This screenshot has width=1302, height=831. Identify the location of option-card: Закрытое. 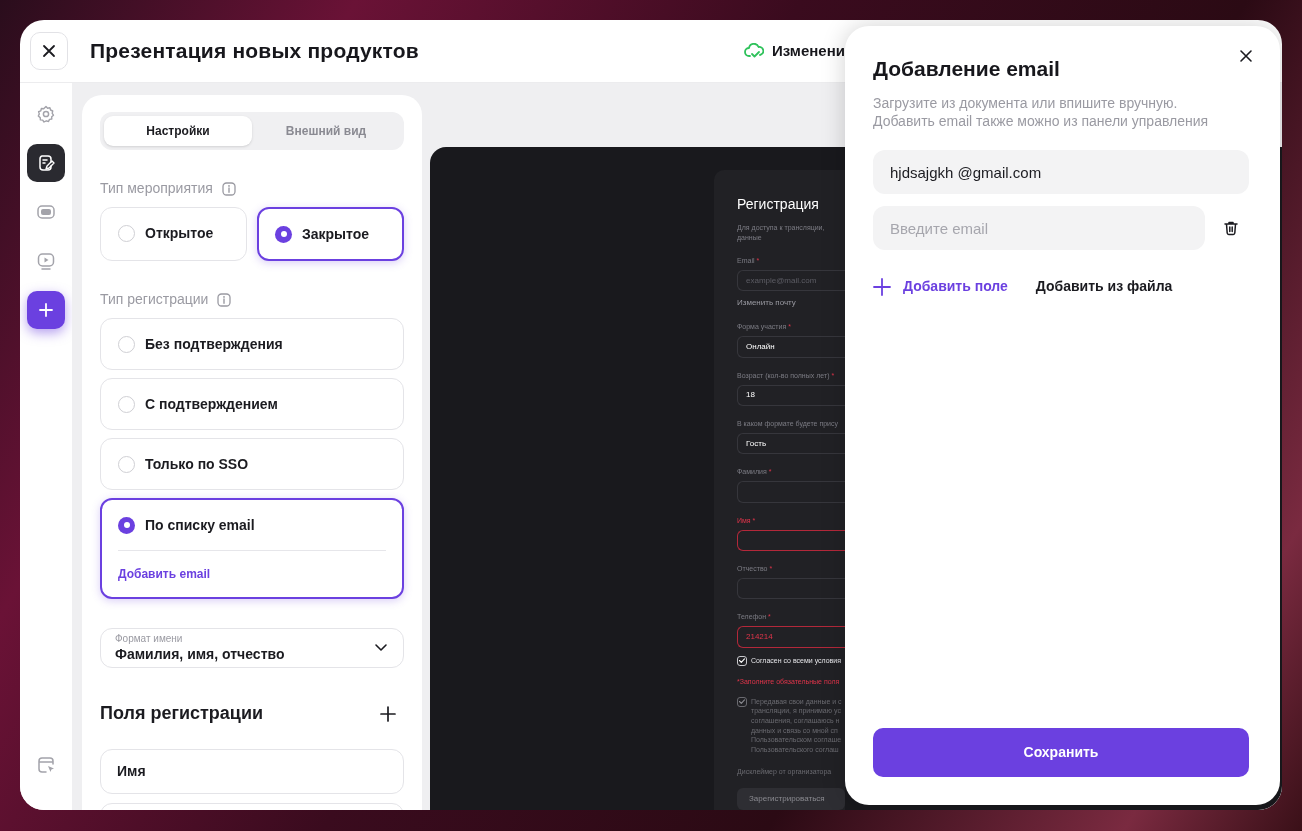
(330, 234).